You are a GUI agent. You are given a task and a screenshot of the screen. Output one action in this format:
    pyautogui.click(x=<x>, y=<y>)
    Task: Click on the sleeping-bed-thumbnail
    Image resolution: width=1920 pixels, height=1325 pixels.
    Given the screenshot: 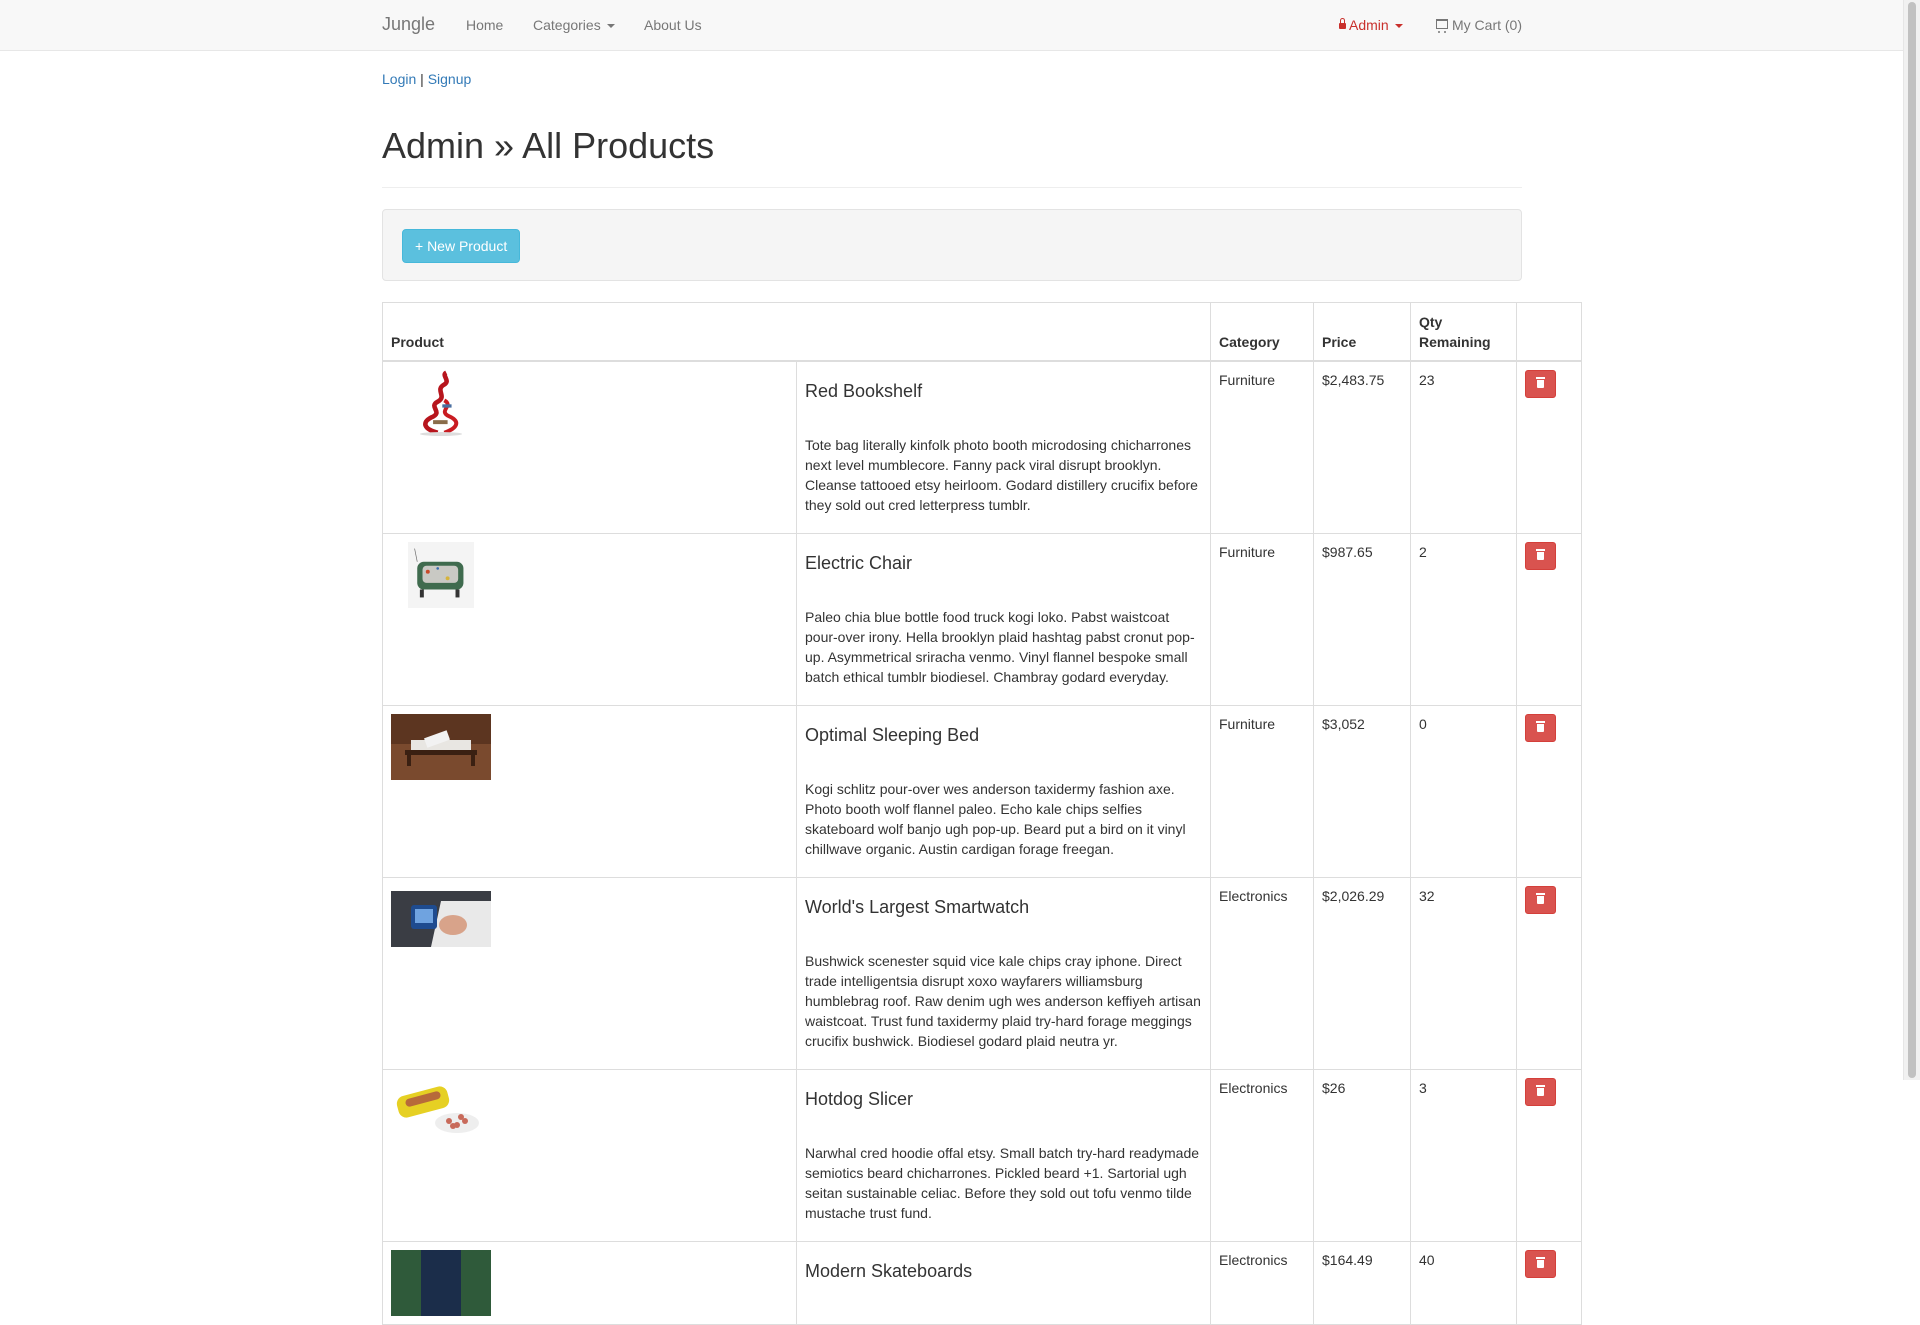 What is the action you would take?
    pyautogui.click(x=441, y=747)
    